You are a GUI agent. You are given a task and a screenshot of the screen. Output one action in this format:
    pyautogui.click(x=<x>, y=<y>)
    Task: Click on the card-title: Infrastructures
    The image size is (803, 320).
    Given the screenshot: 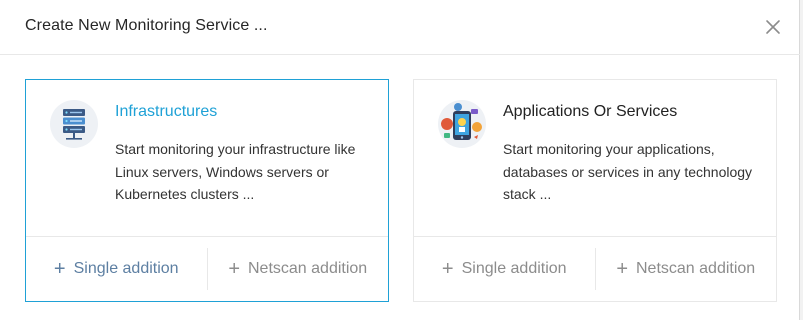 What is the action you would take?
    pyautogui.click(x=166, y=111)
    